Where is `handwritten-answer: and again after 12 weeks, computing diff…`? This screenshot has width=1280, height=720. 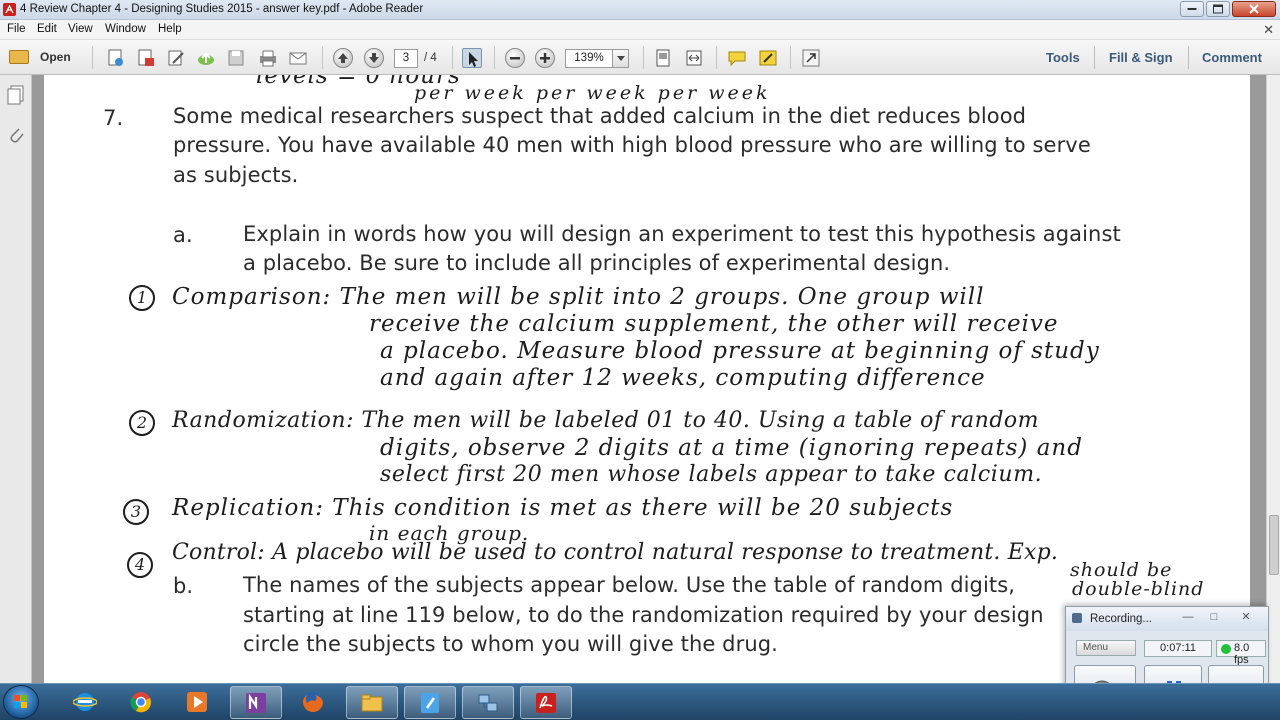 handwritten-answer: and again after 12 weeks, computing diff… is located at coordinates (683, 378).